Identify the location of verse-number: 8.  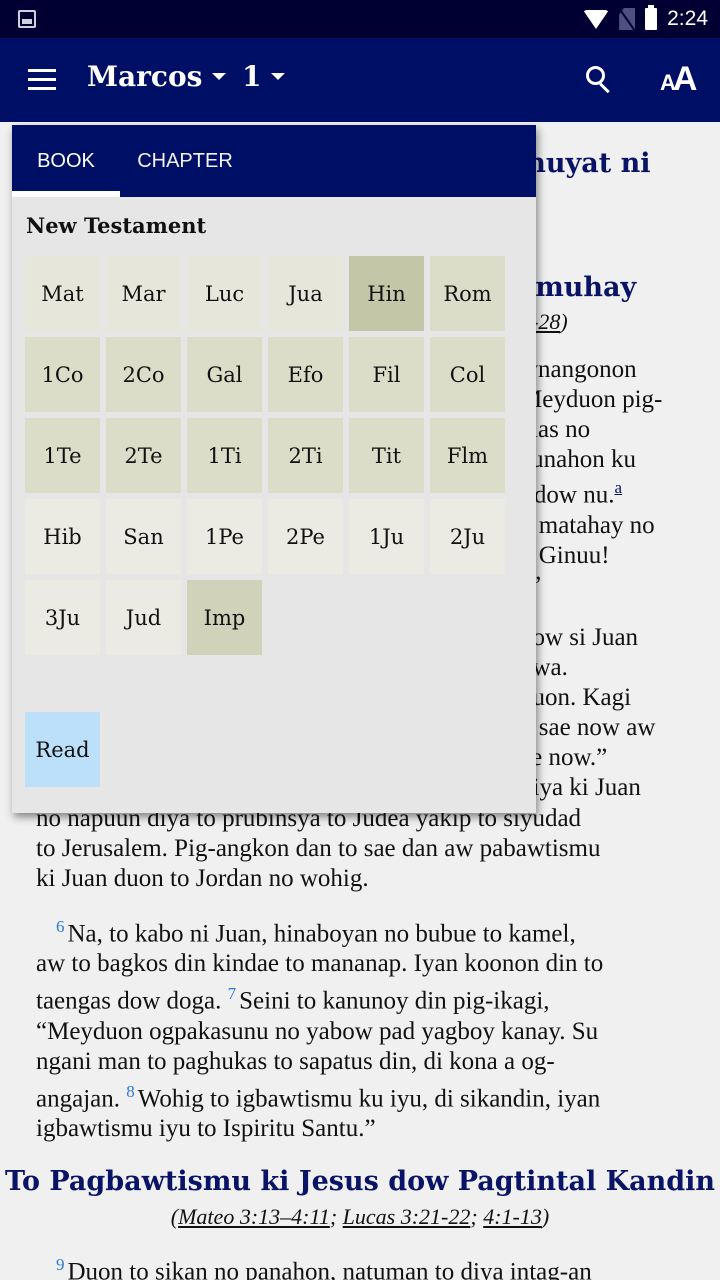
(130, 1091).